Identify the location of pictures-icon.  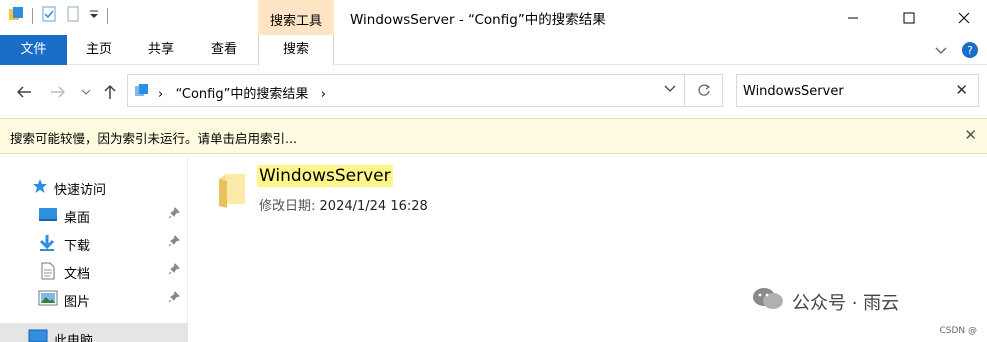
(48, 300).